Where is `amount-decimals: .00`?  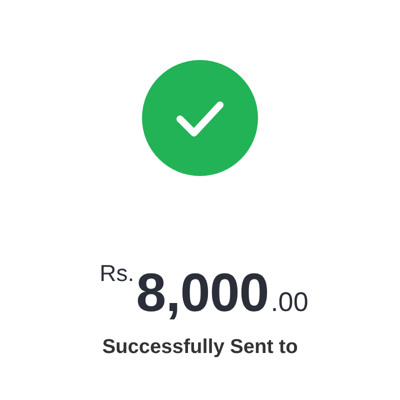
amount-decimals: .00 is located at coordinates (289, 302).